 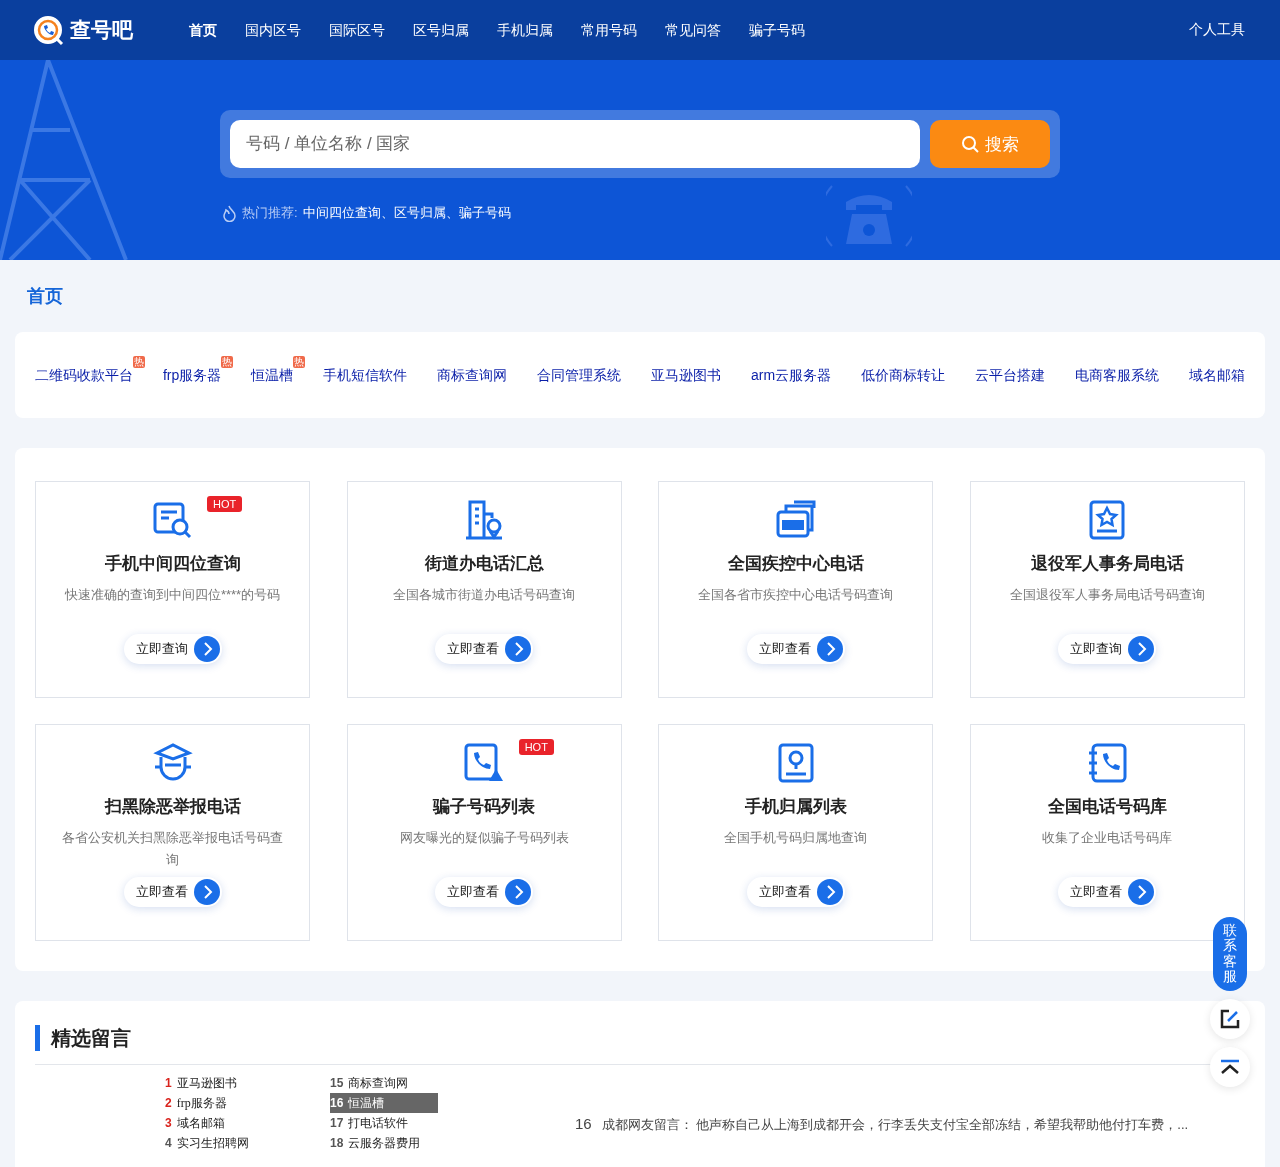 What do you see at coordinates (1107, 807) in the screenshot?
I see `service-title: 全国电话号码库` at bounding box center [1107, 807].